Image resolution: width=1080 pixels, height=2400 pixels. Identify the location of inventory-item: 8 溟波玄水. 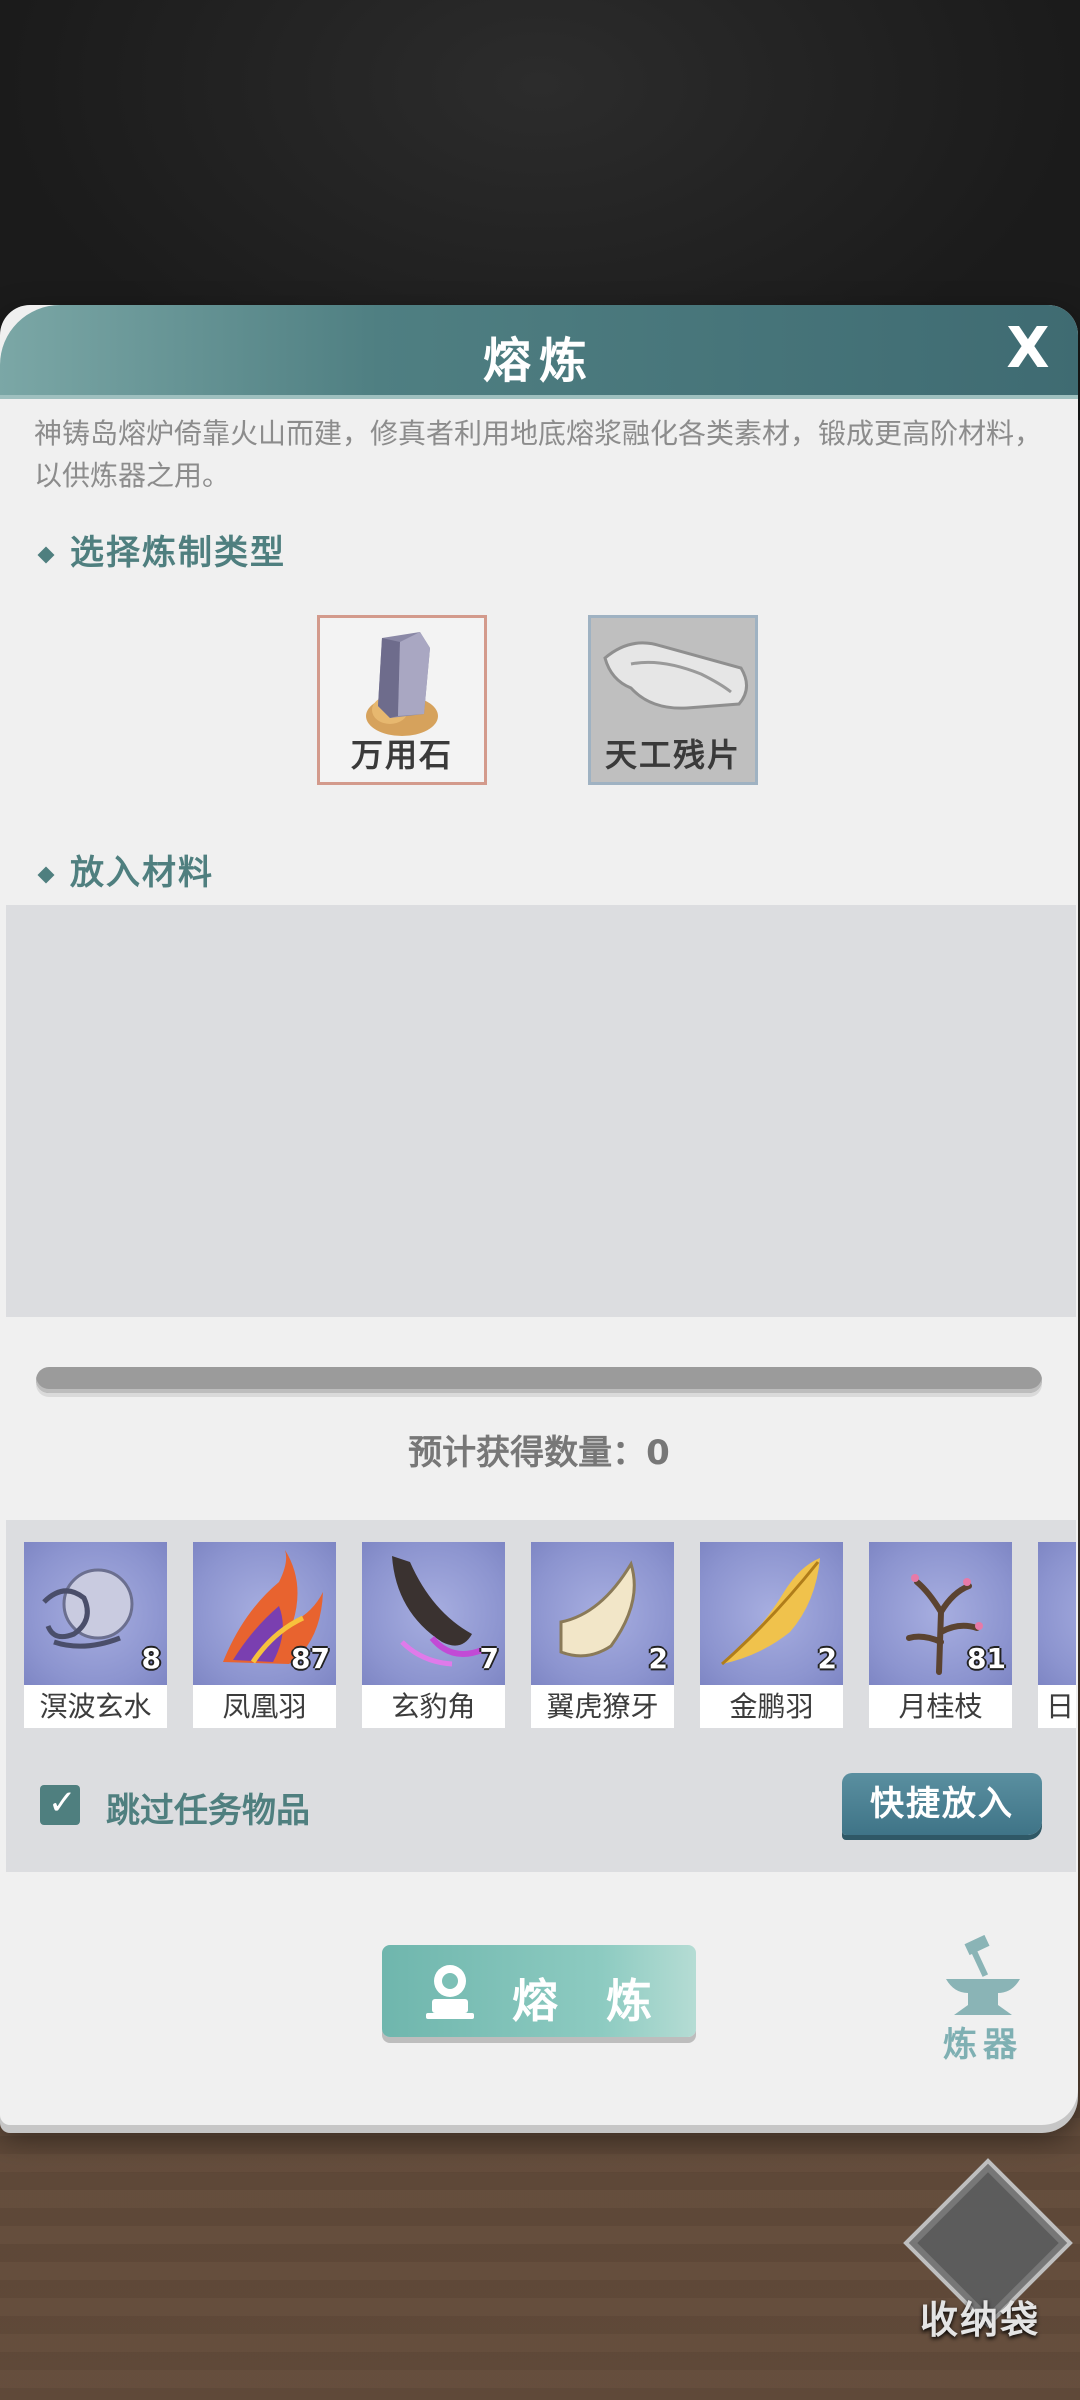
(95, 1635).